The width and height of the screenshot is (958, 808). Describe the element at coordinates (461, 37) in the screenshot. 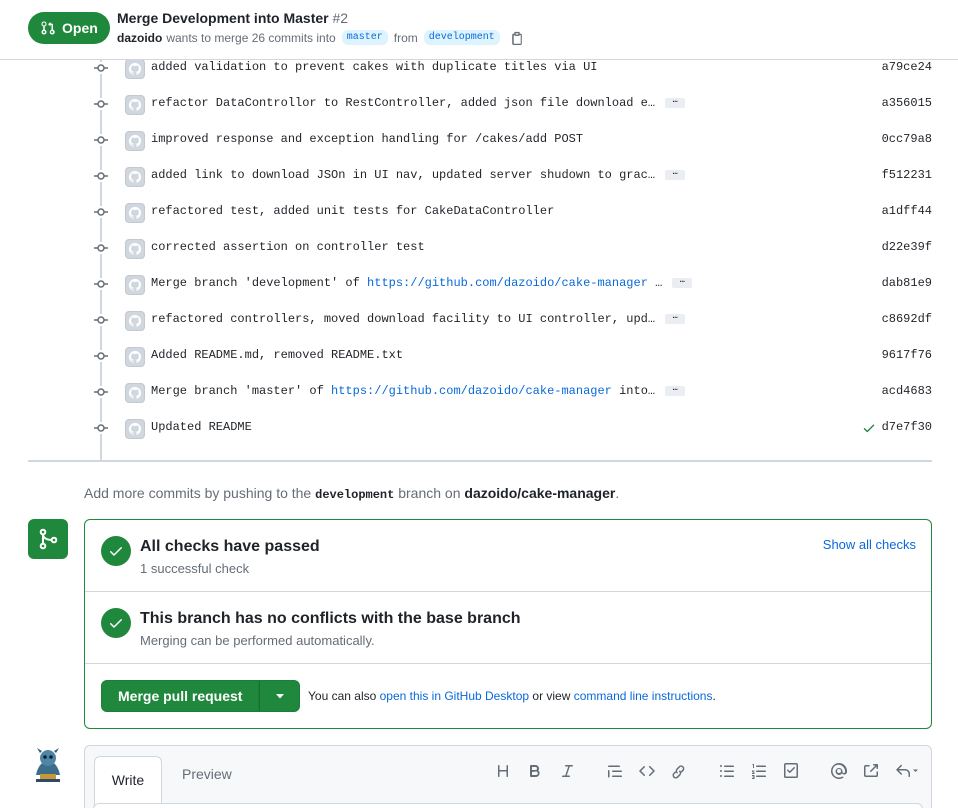

I see `head-branch-tag: development` at that location.